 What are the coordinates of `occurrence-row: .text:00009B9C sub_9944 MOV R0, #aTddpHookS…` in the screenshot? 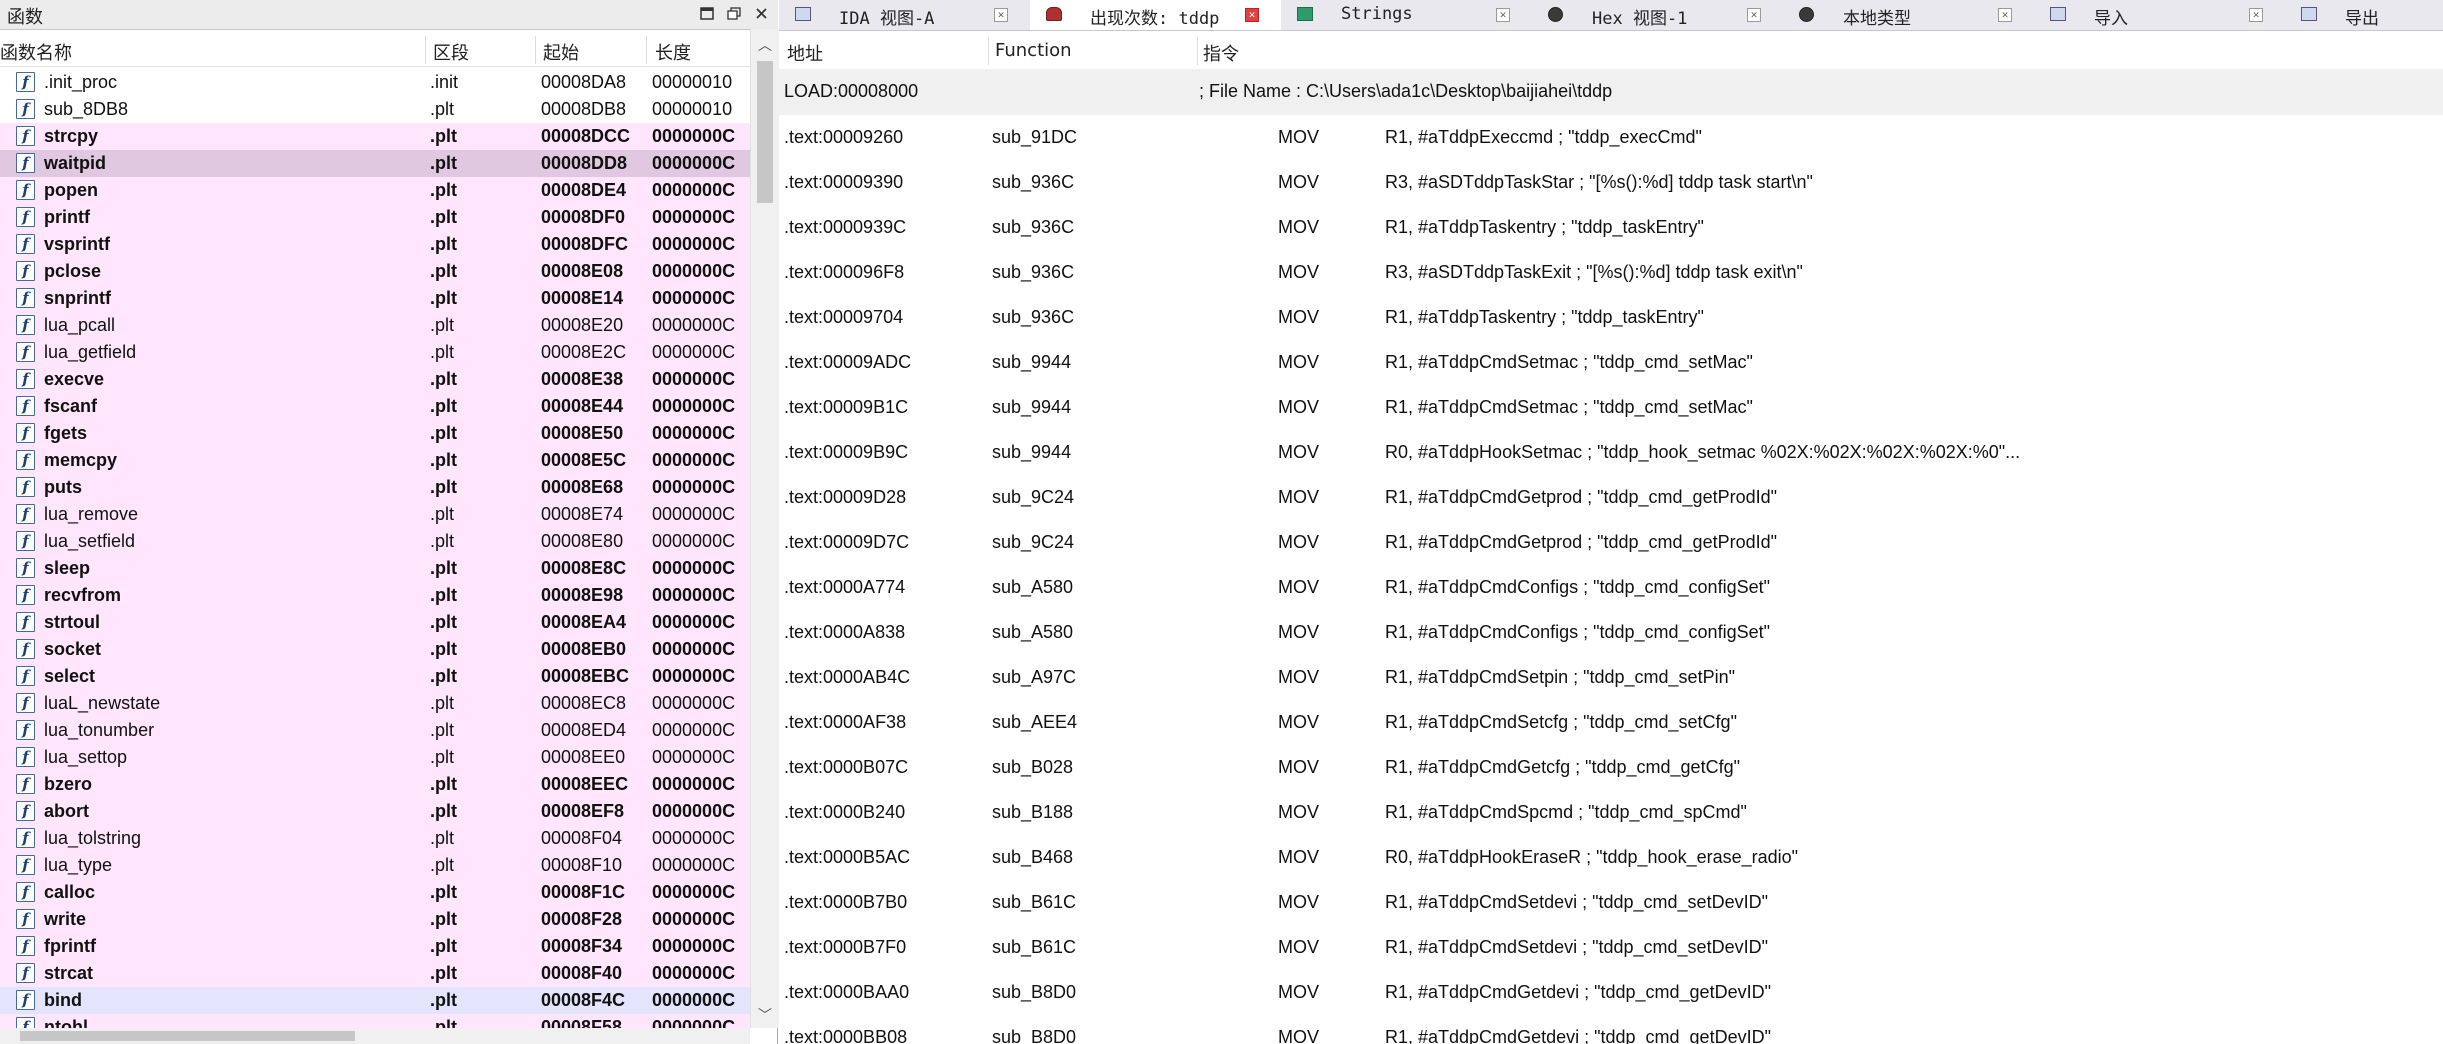 It's located at (1611, 452).